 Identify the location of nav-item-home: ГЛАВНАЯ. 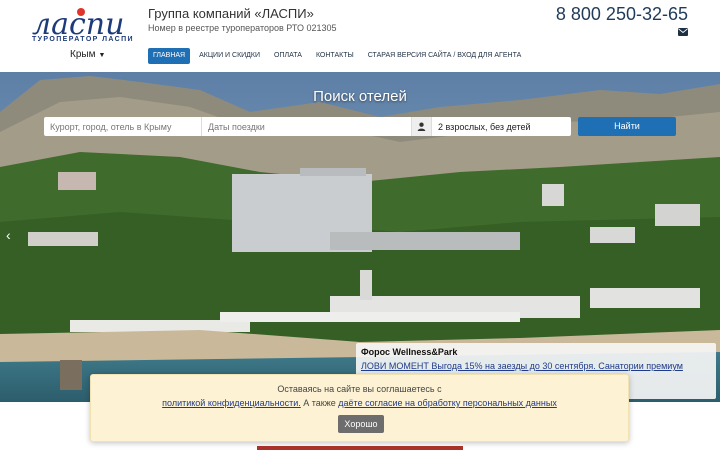
(169, 56).